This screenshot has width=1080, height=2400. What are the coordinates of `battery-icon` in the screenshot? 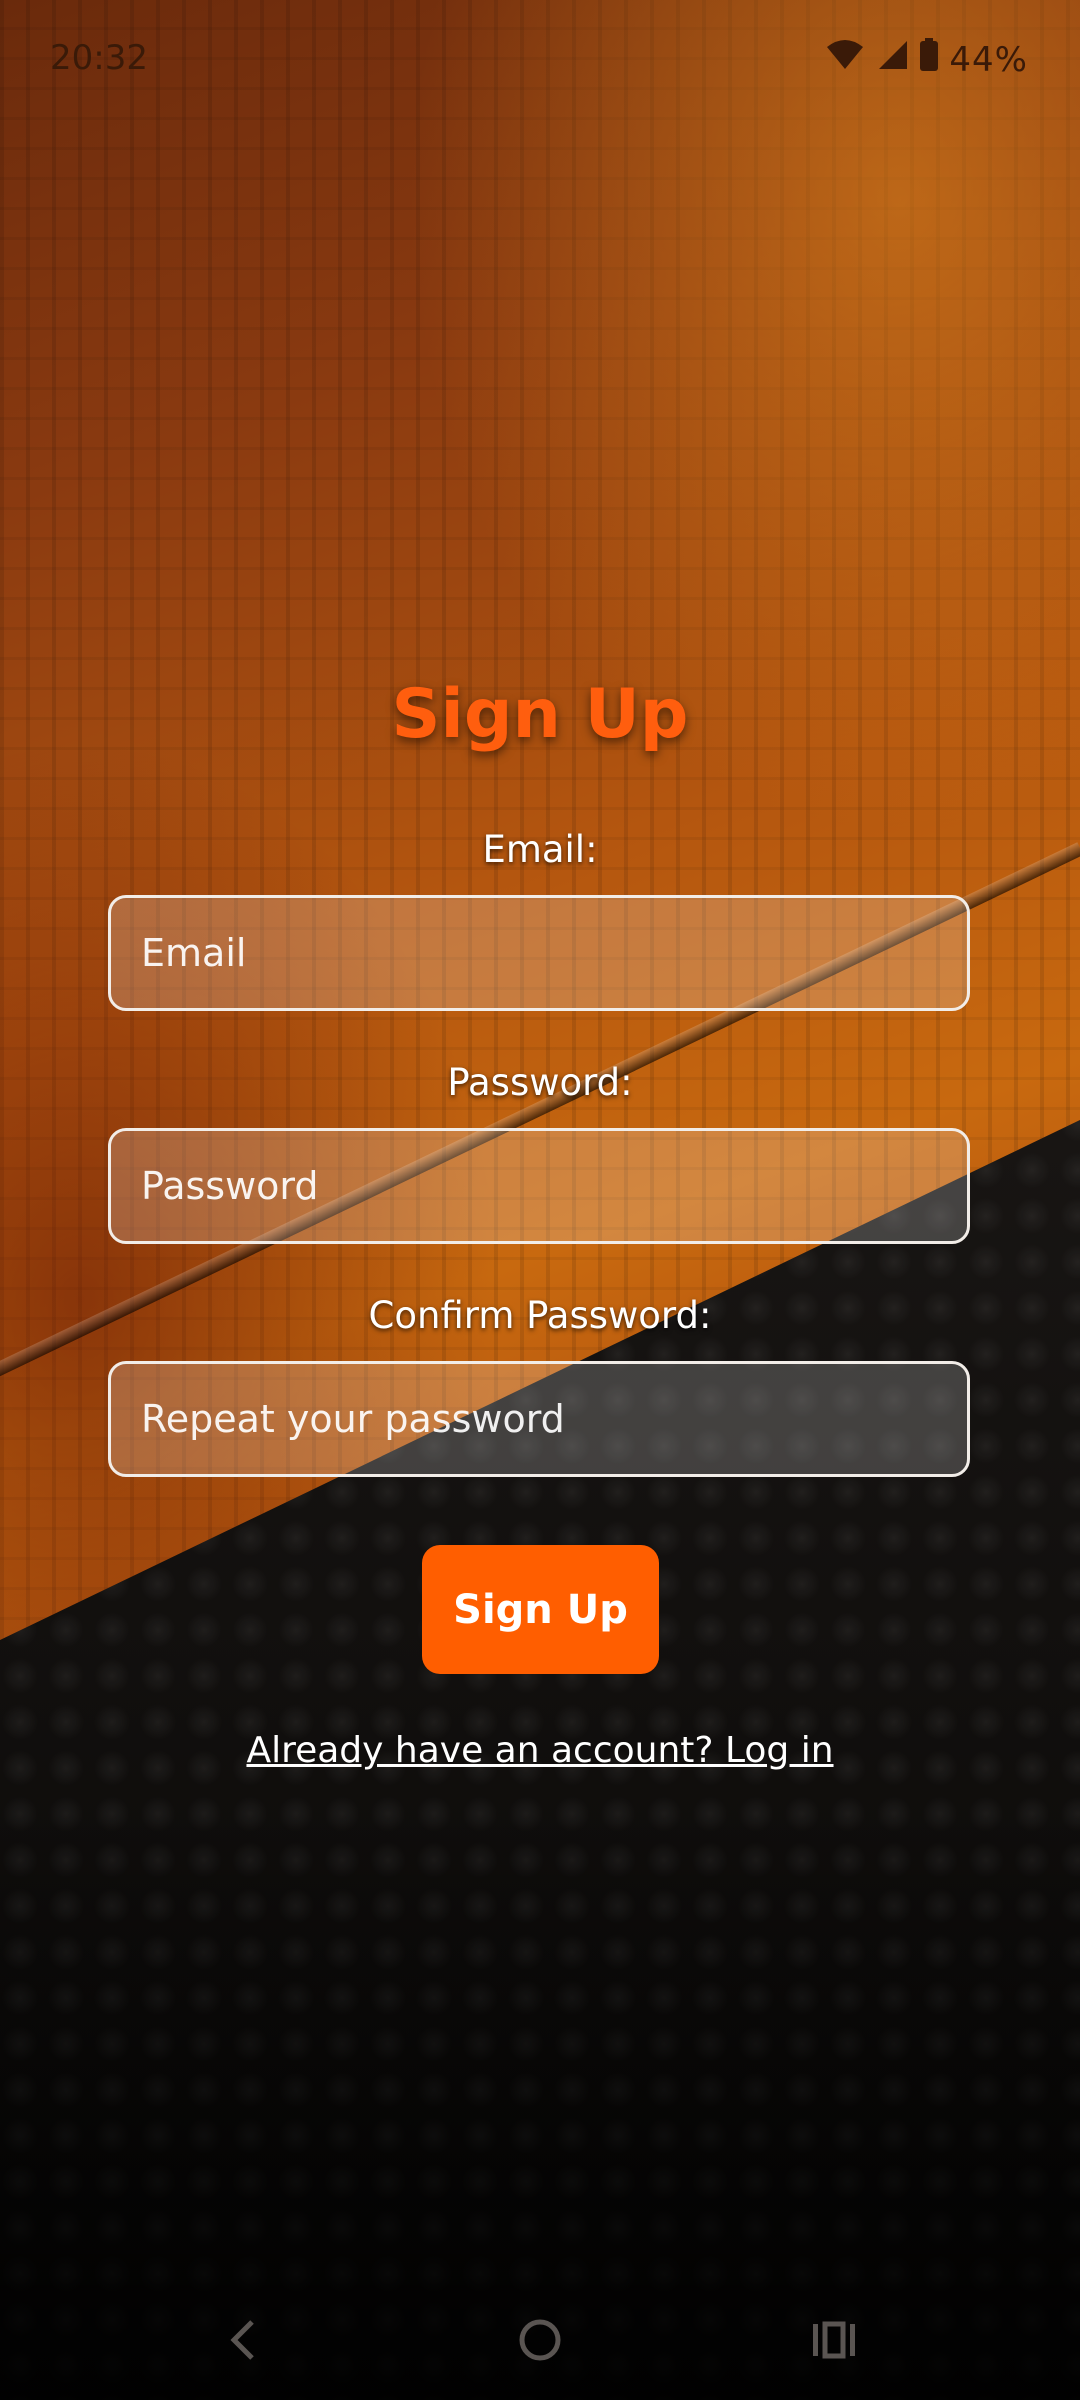 It's located at (929, 59).